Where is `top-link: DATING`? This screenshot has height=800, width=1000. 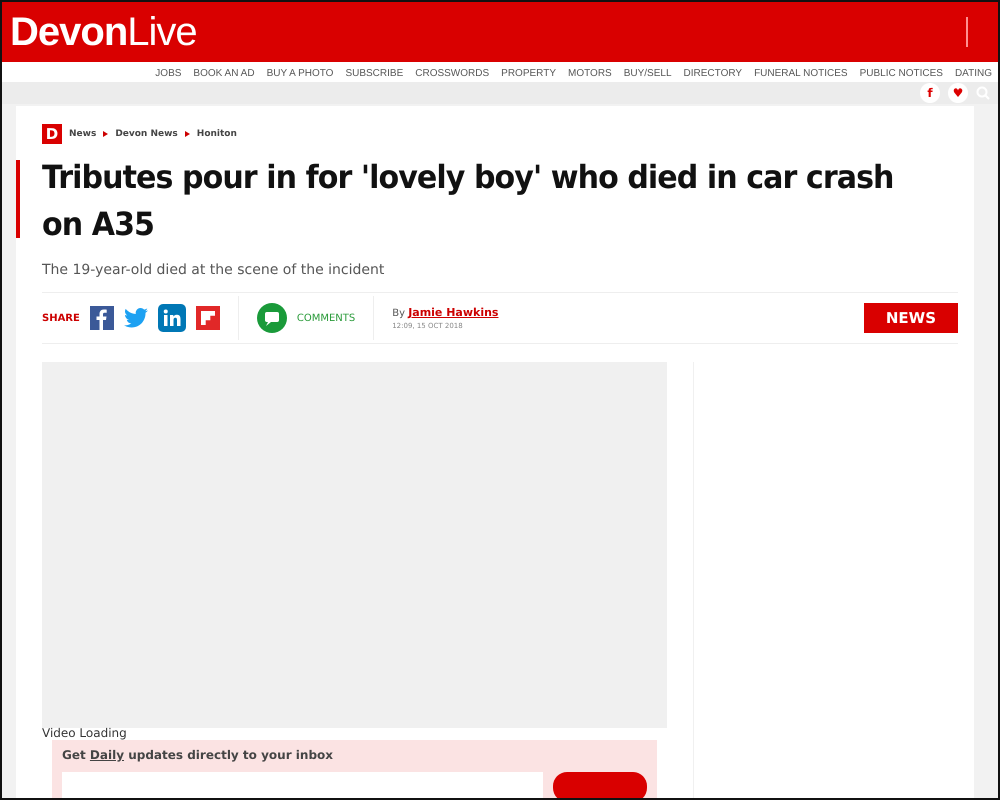
top-link: DATING is located at coordinates (973, 73).